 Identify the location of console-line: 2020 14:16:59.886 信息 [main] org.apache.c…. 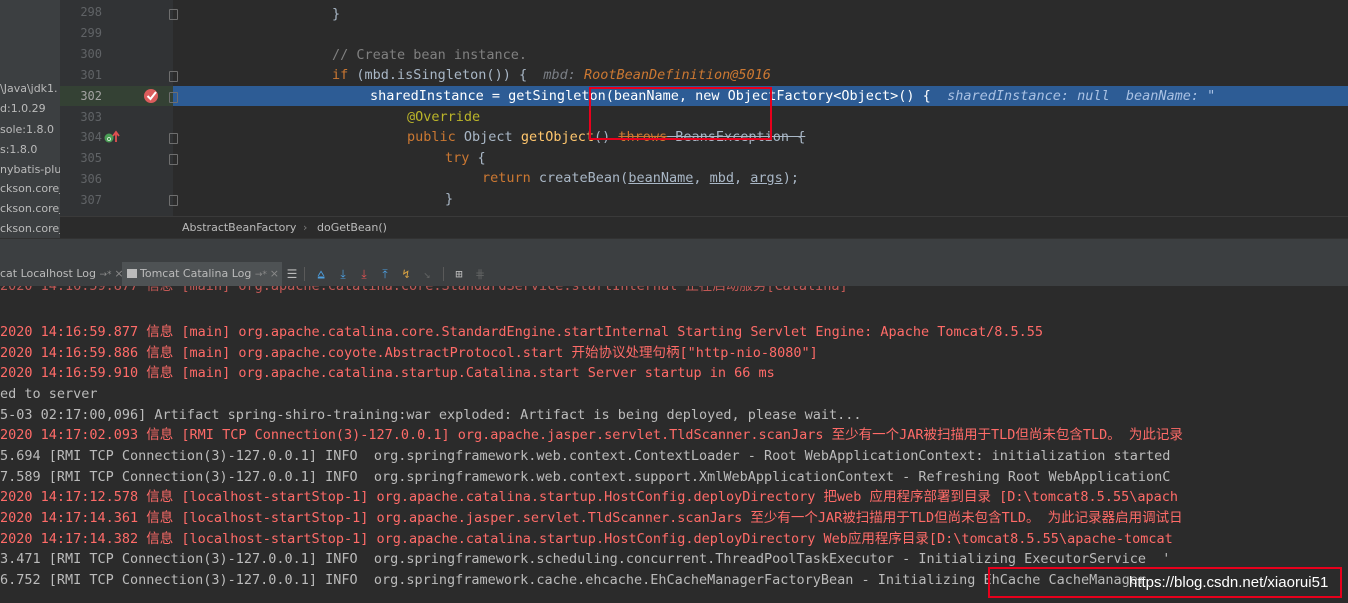
(409, 353).